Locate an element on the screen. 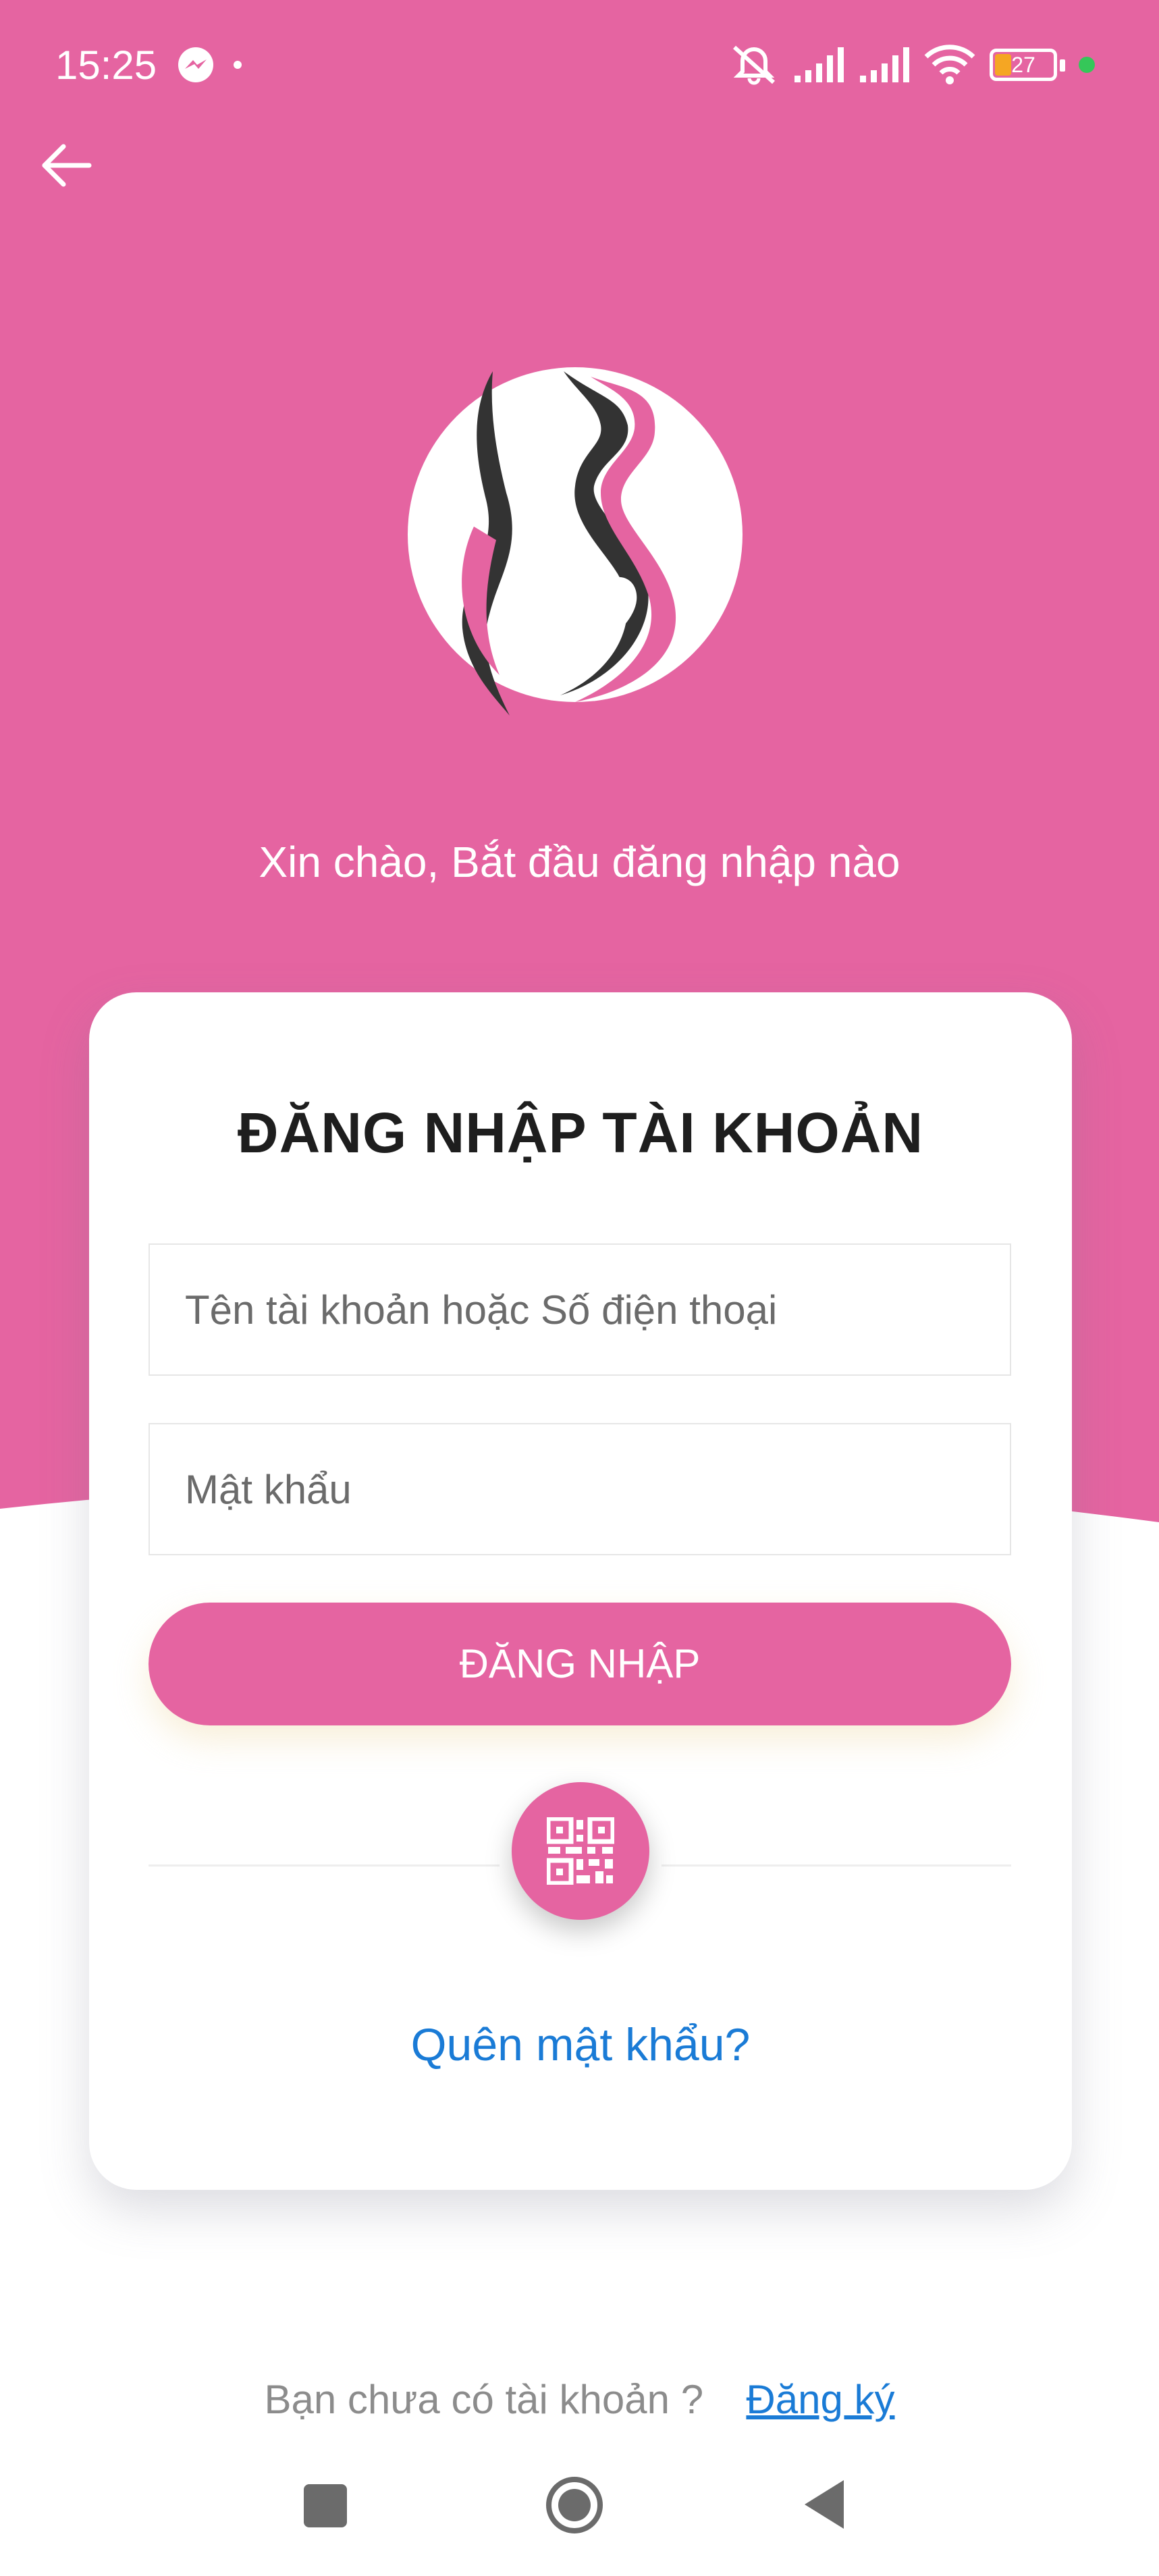 This screenshot has height=2576, width=1159. home-circle-icon is located at coordinates (575, 2505).